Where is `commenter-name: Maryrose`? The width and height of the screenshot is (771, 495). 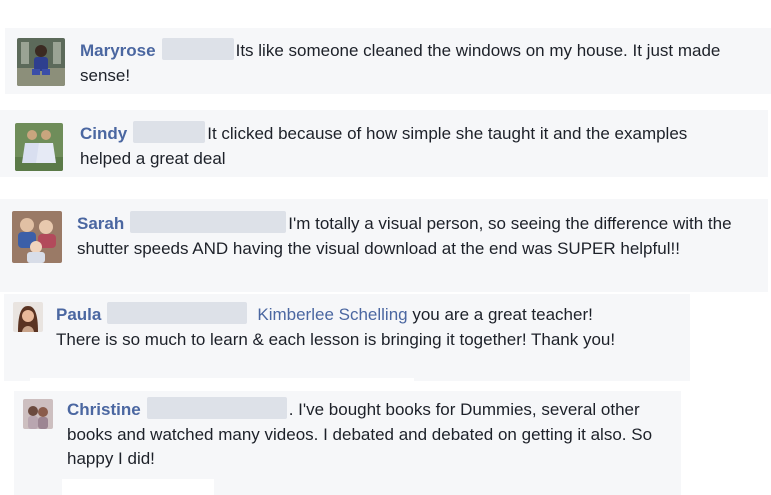 commenter-name: Maryrose is located at coordinates (118, 50).